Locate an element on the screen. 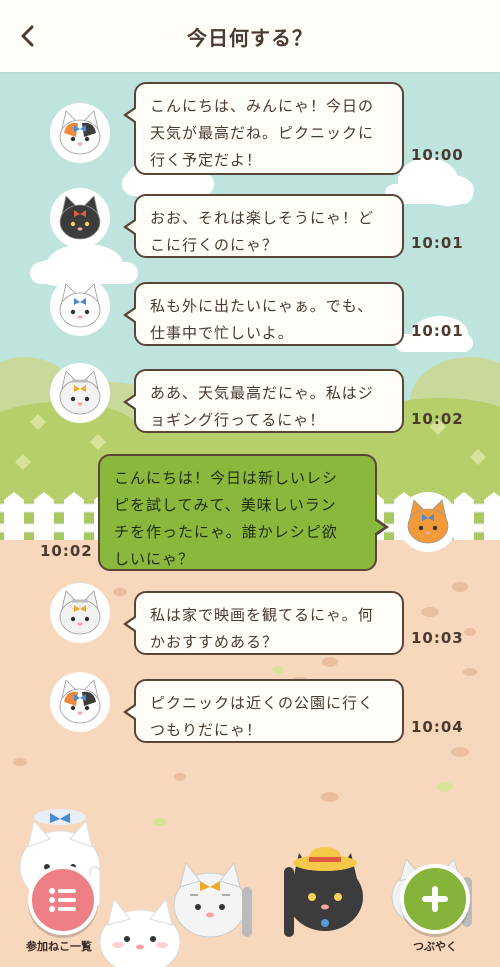  message-text-line: チを作ったにゃ。誰かレシピ欲 is located at coordinates (226, 532).